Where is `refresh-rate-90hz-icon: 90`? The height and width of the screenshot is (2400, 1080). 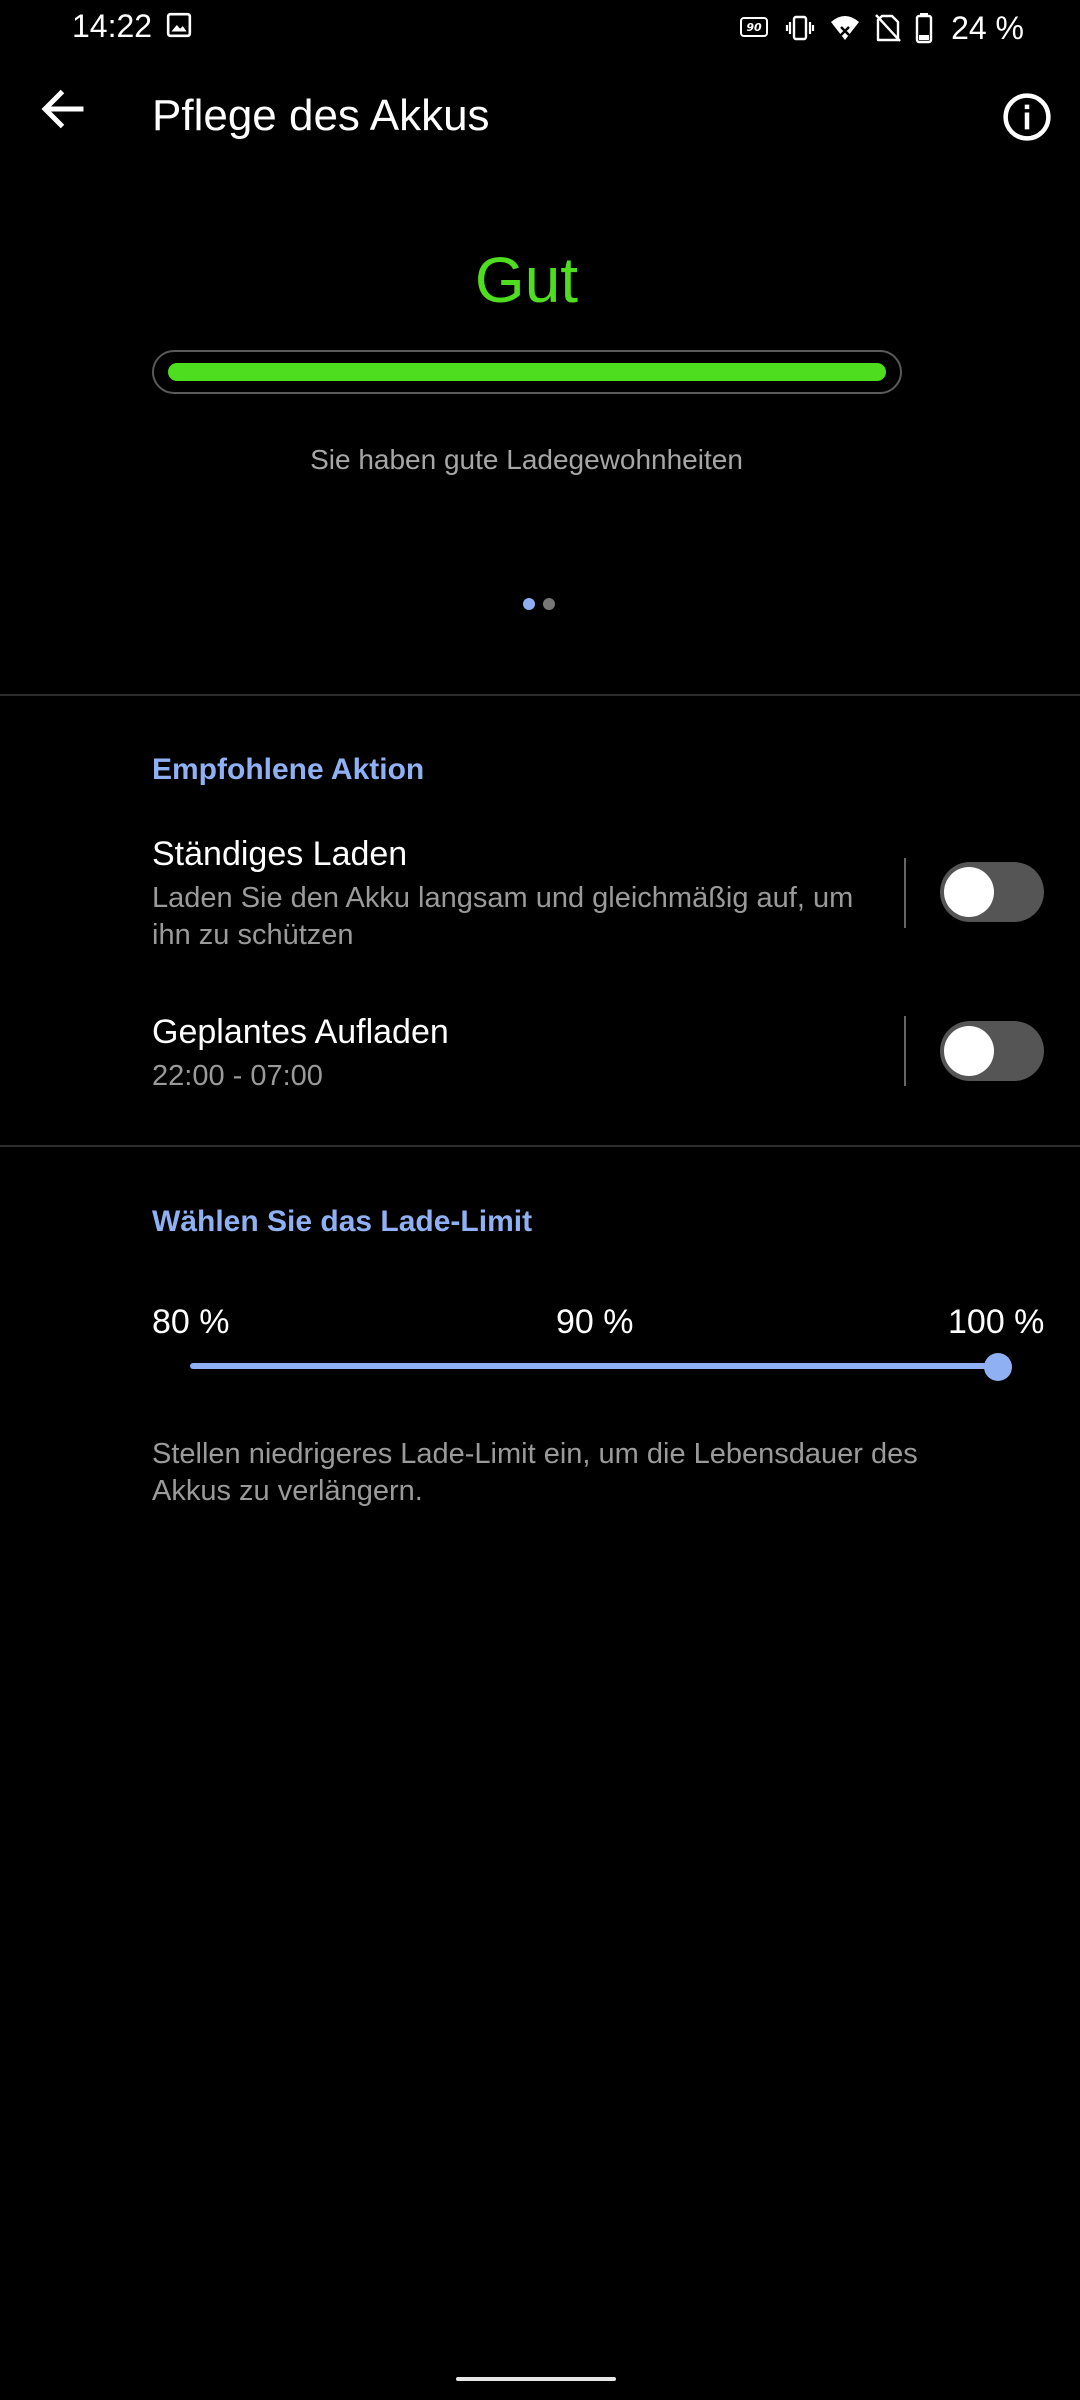
refresh-rate-90hz-icon: 90 is located at coordinates (754, 27).